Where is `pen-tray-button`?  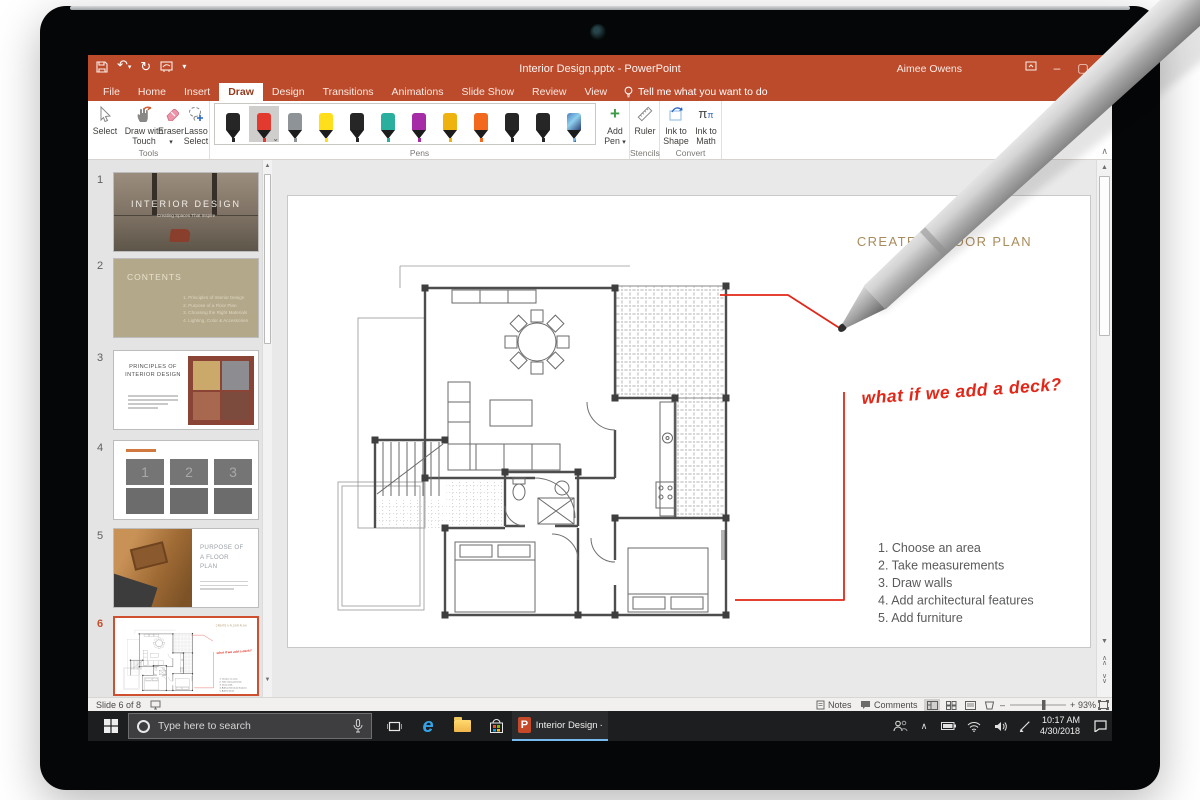 pen-tray-button is located at coordinates (1025, 726).